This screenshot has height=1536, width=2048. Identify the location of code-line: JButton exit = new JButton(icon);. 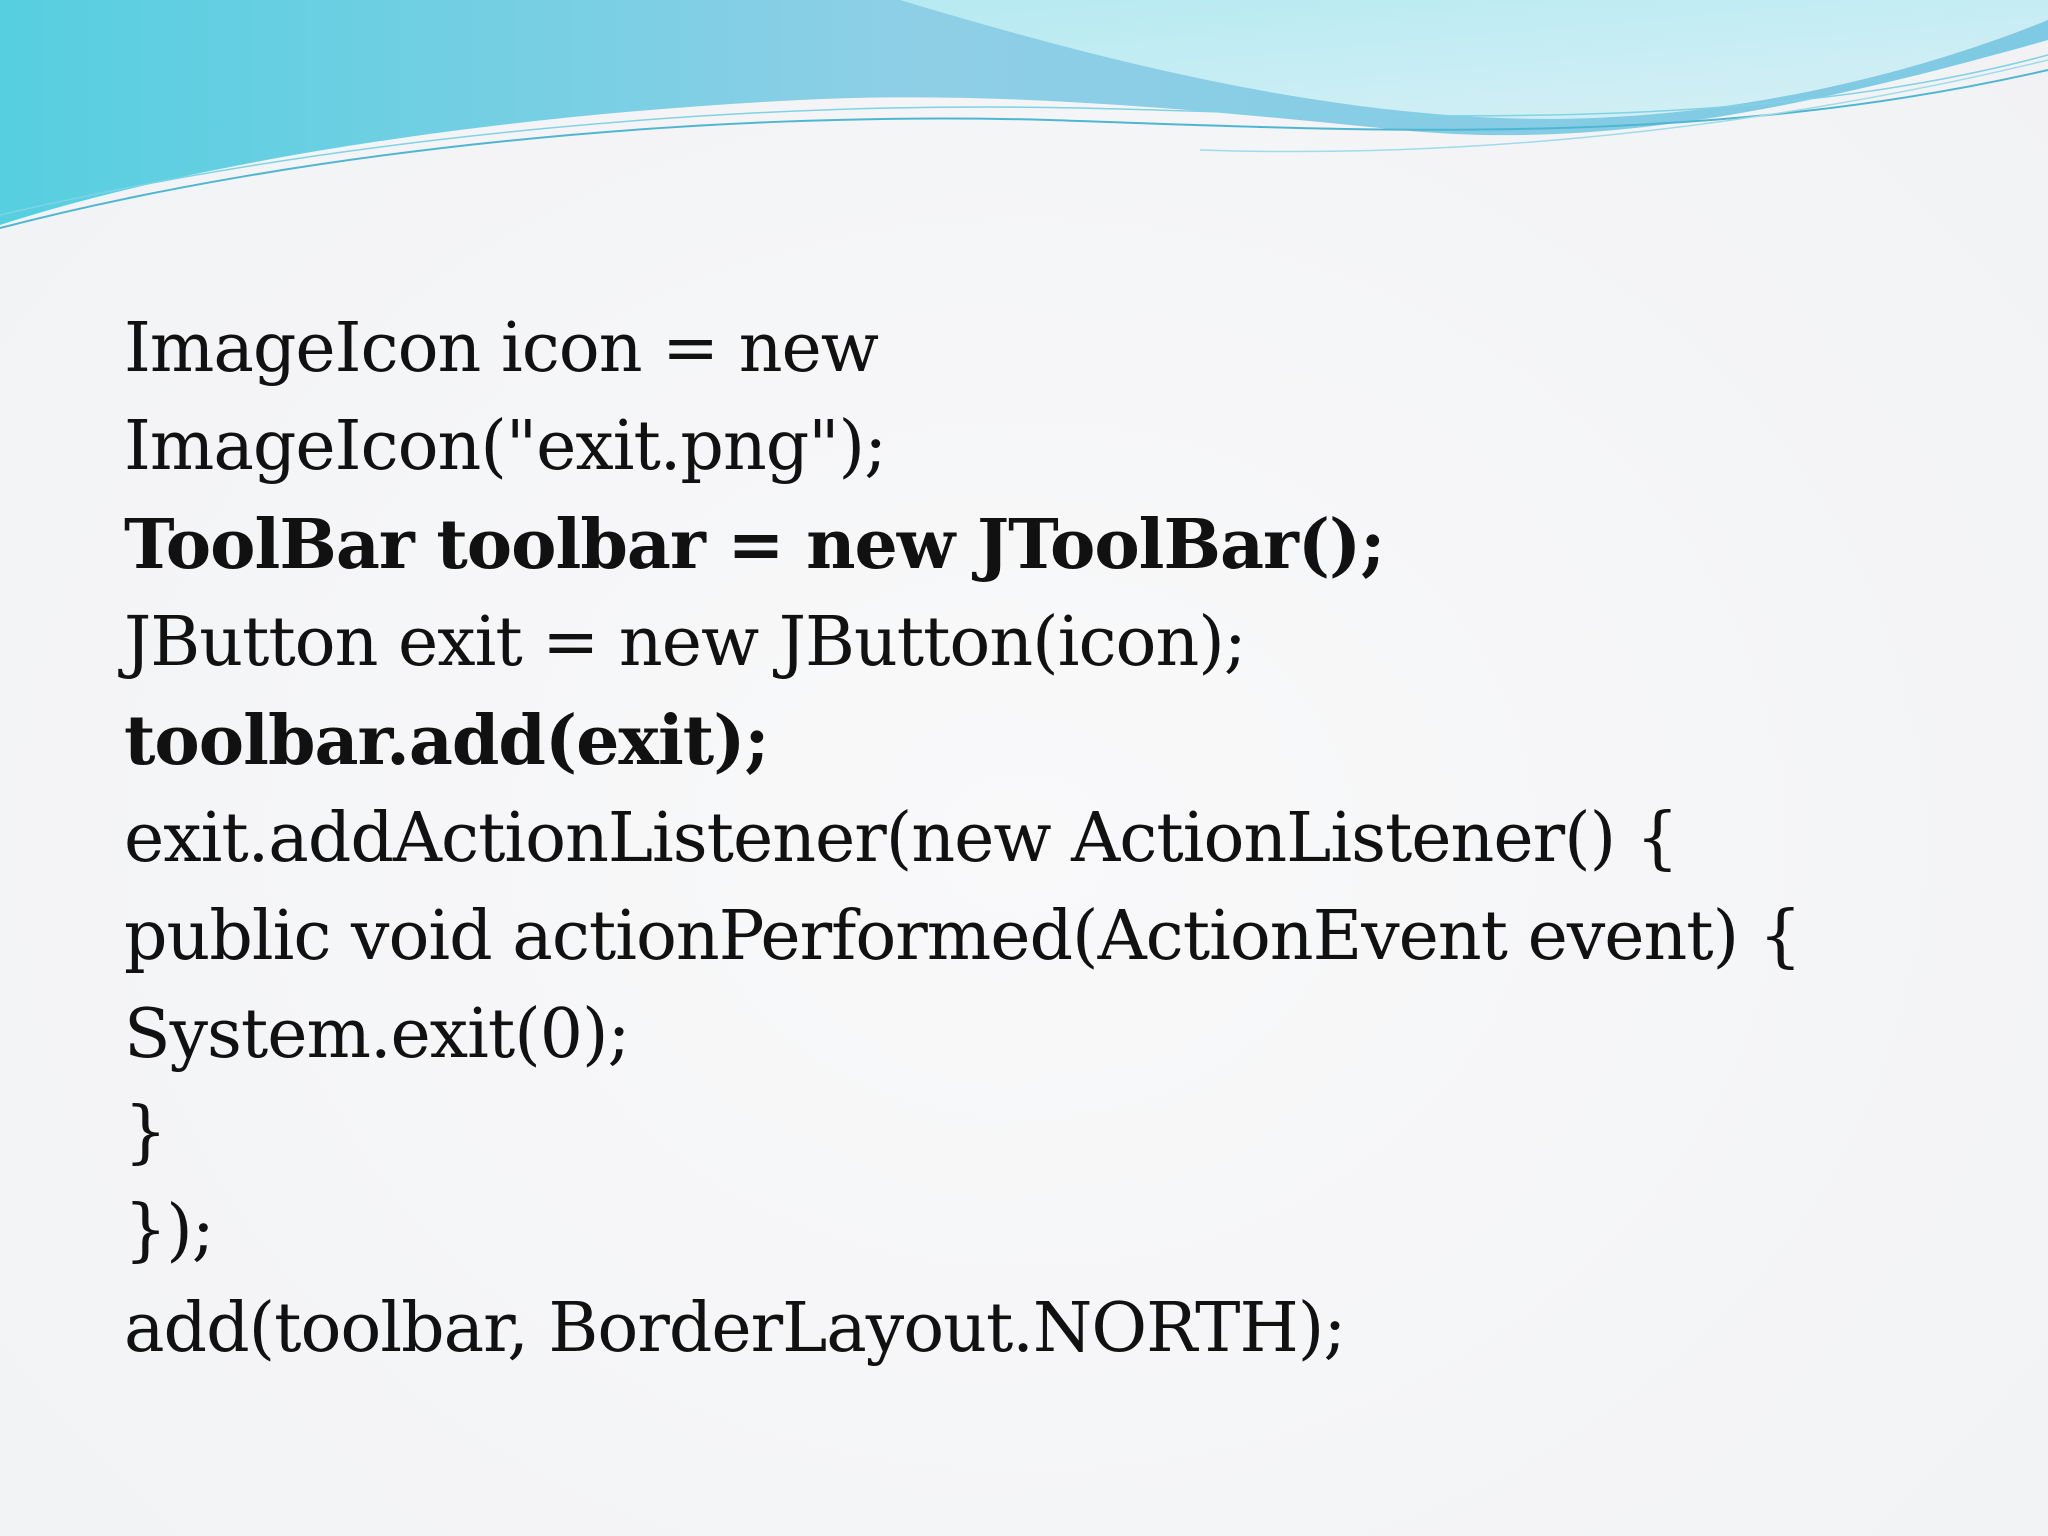
(685, 642).